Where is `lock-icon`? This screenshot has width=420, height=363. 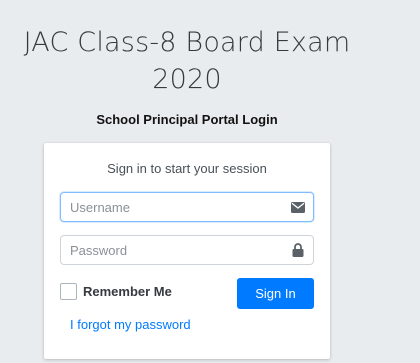
lock-icon is located at coordinates (298, 250).